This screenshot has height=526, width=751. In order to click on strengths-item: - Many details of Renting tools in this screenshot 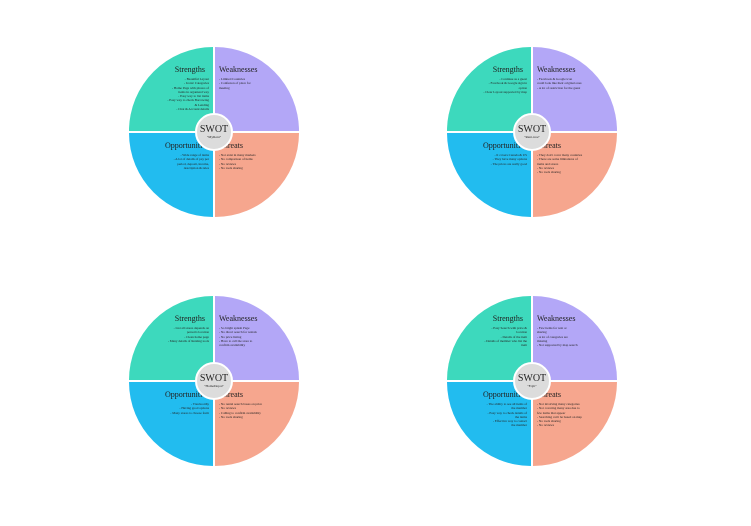, I will do `click(188, 340)`.